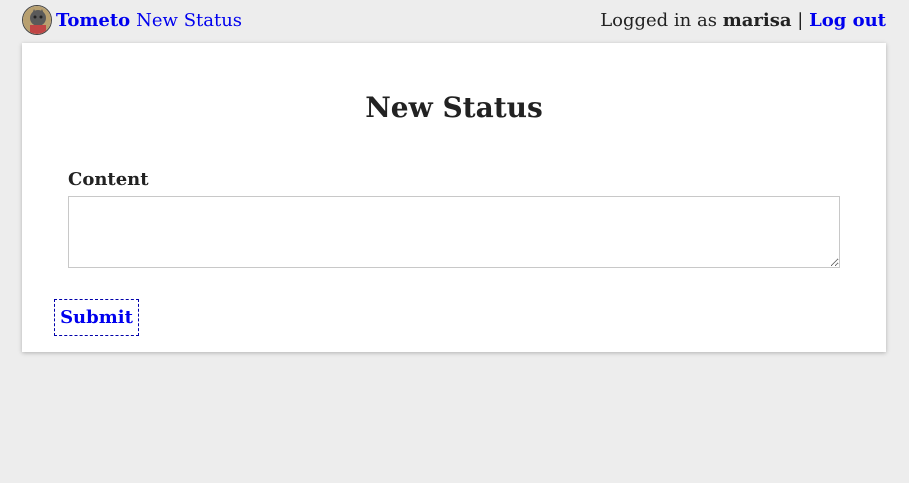 This screenshot has height=483, width=909. Describe the element at coordinates (454, 232) in the screenshot. I see `content-textarea` at that location.